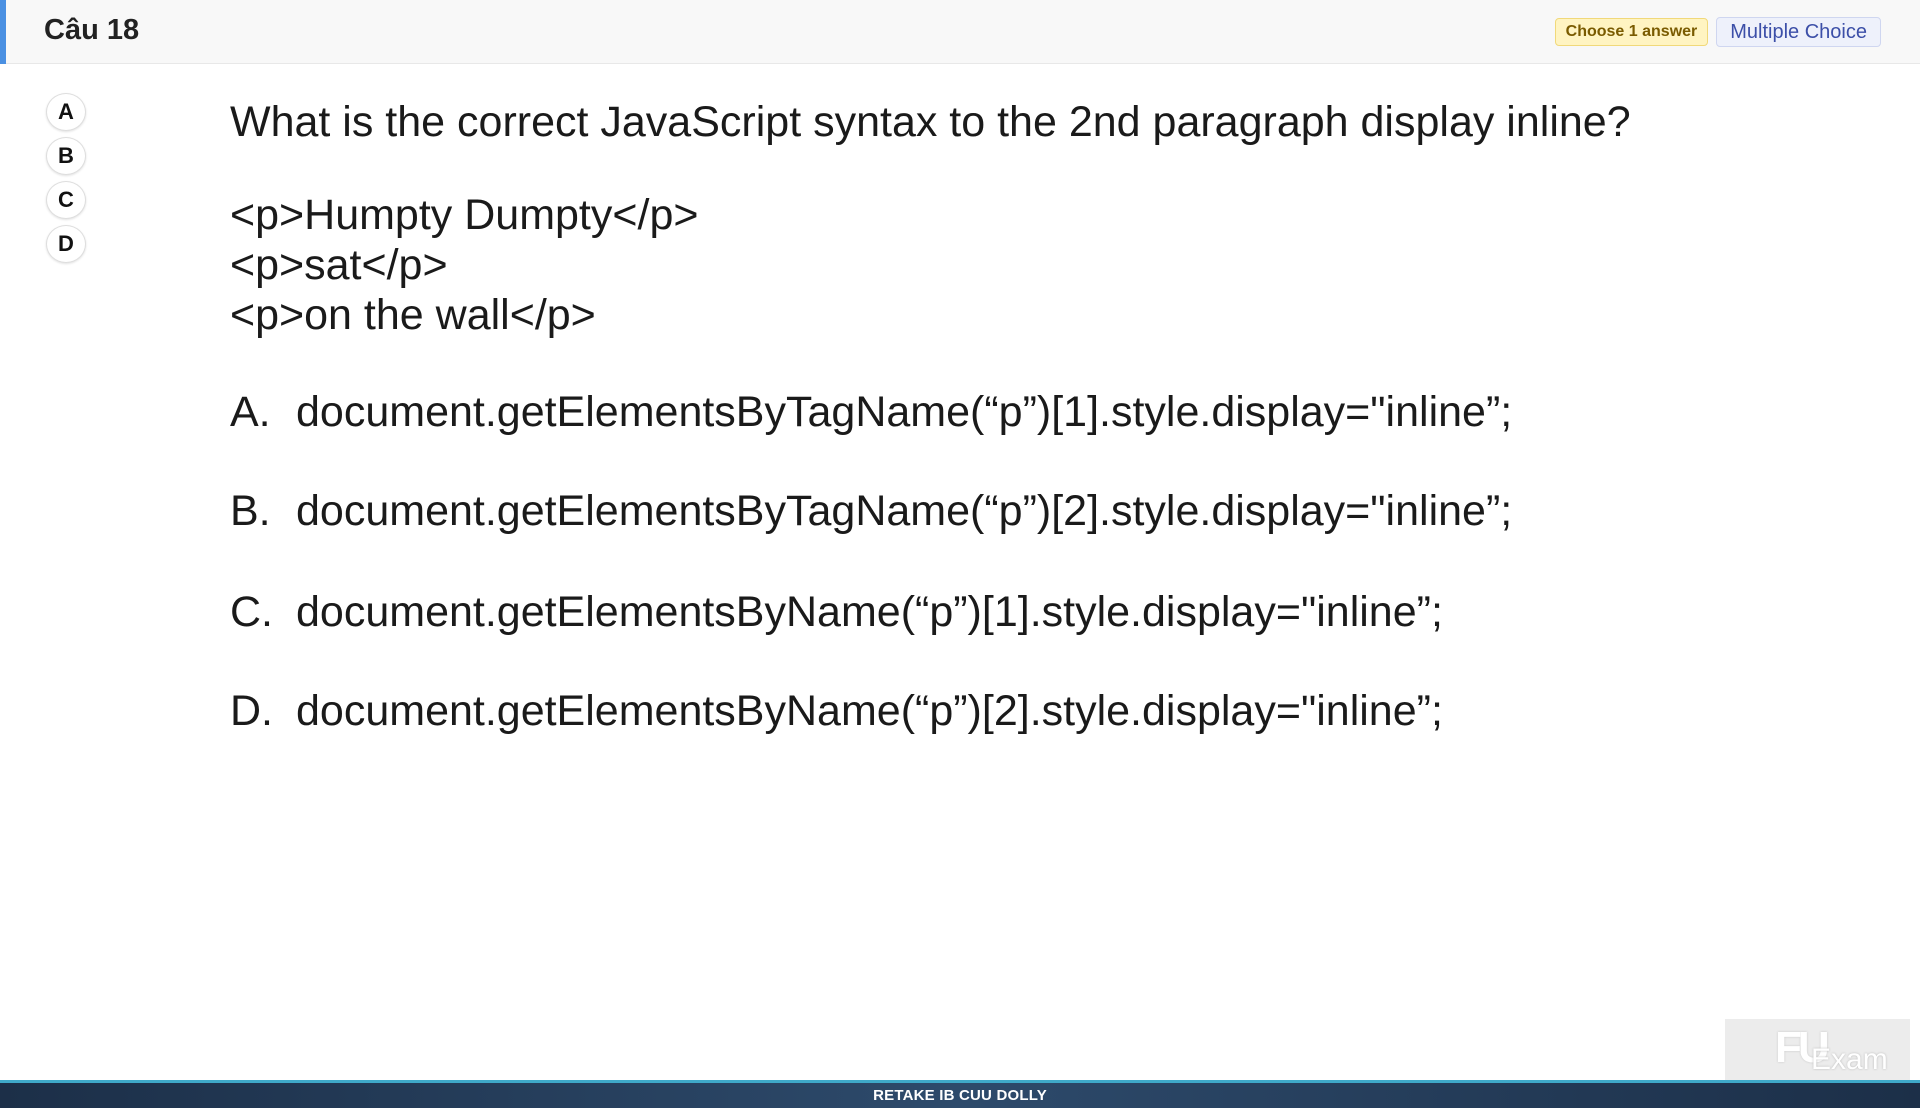 The height and width of the screenshot is (1108, 1920). Describe the element at coordinates (251, 711) in the screenshot. I see `choice-label: D.` at that location.